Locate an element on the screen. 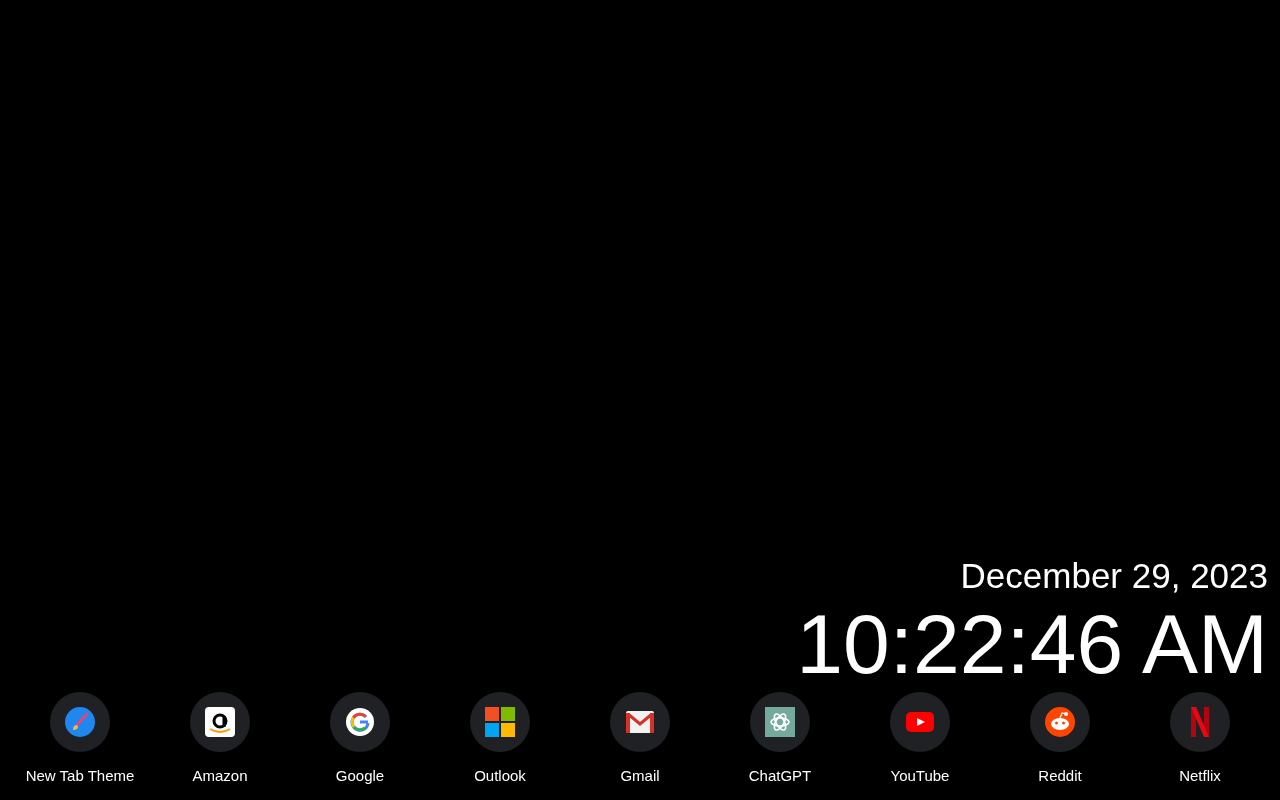 The height and width of the screenshot is (800, 1280). google-g-icon is located at coordinates (360, 722).